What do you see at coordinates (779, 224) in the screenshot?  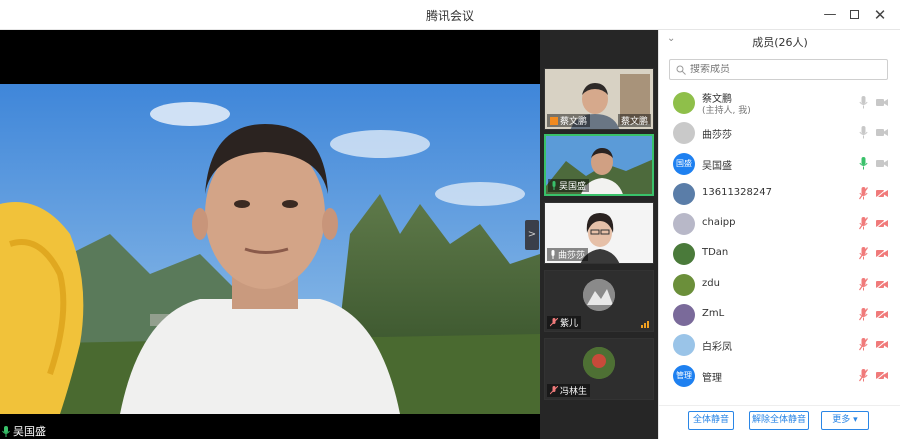 I see `member-row: chaipp` at bounding box center [779, 224].